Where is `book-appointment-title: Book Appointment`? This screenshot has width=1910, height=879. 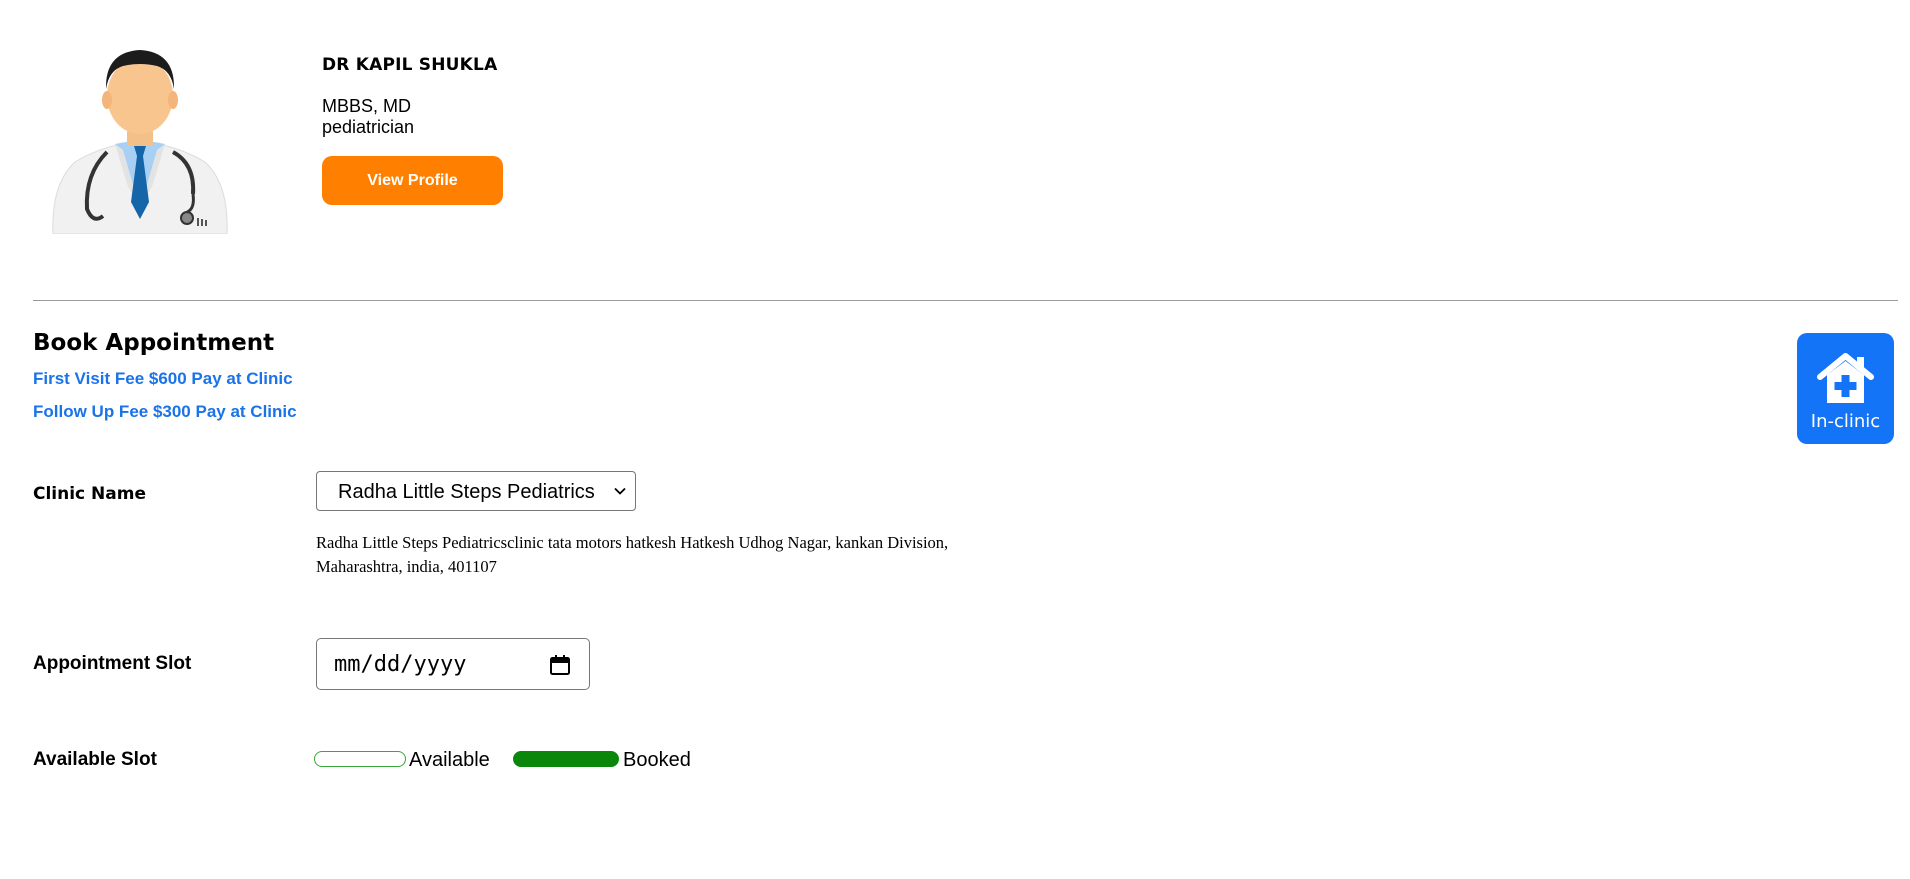
book-appointment-title: Book Appointment is located at coordinates (154, 343).